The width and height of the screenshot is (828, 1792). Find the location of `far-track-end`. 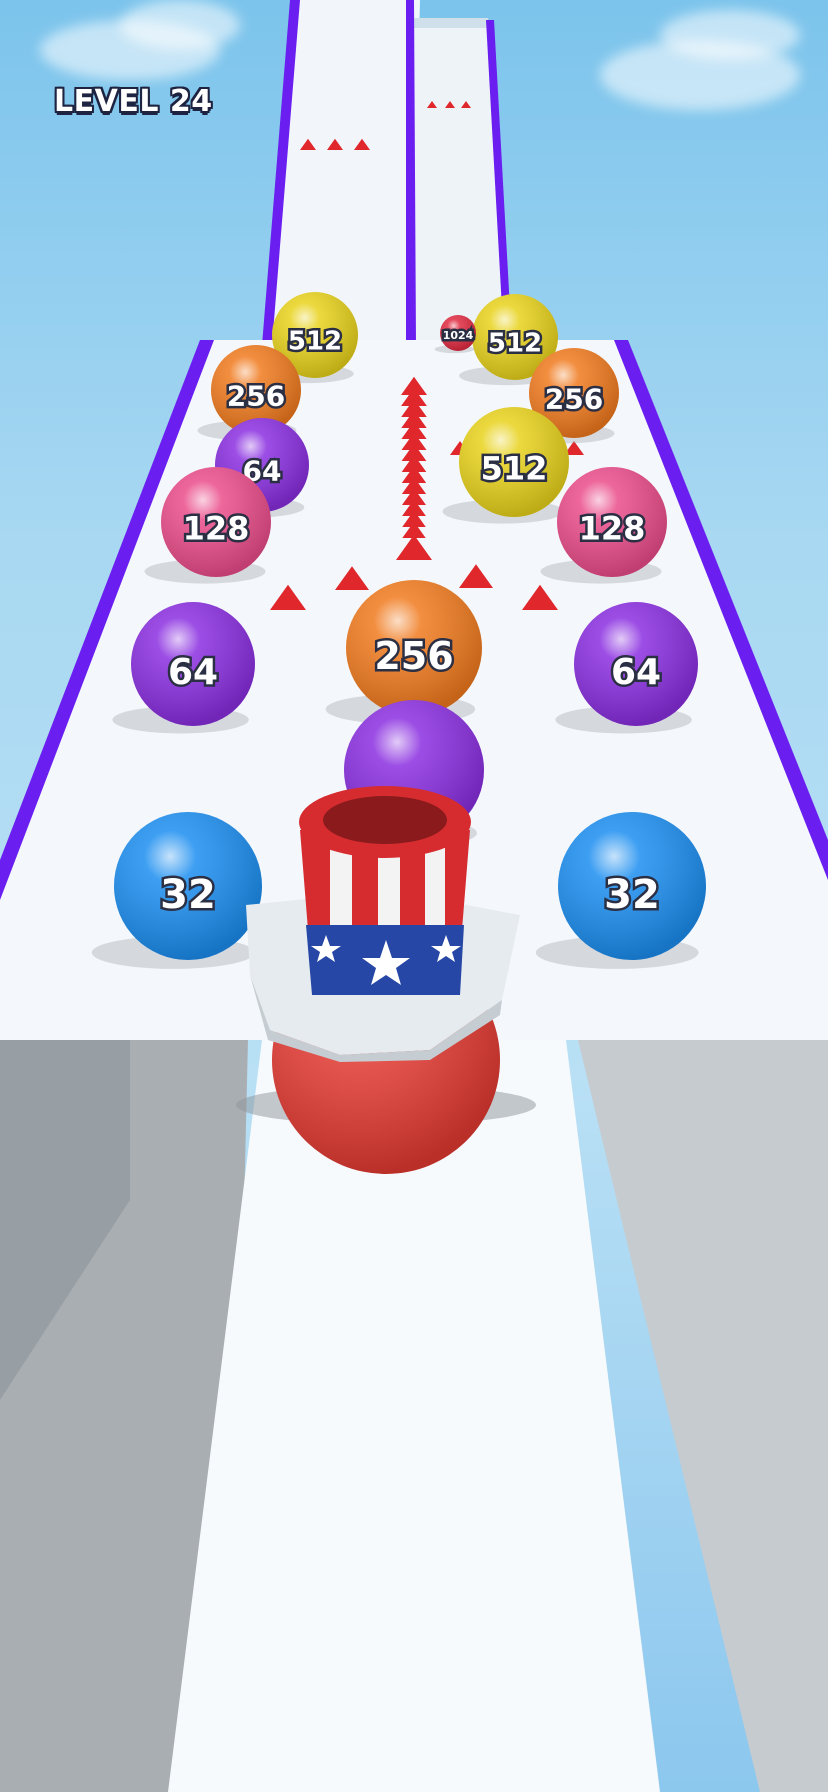

far-track-end is located at coordinates (451, 23).